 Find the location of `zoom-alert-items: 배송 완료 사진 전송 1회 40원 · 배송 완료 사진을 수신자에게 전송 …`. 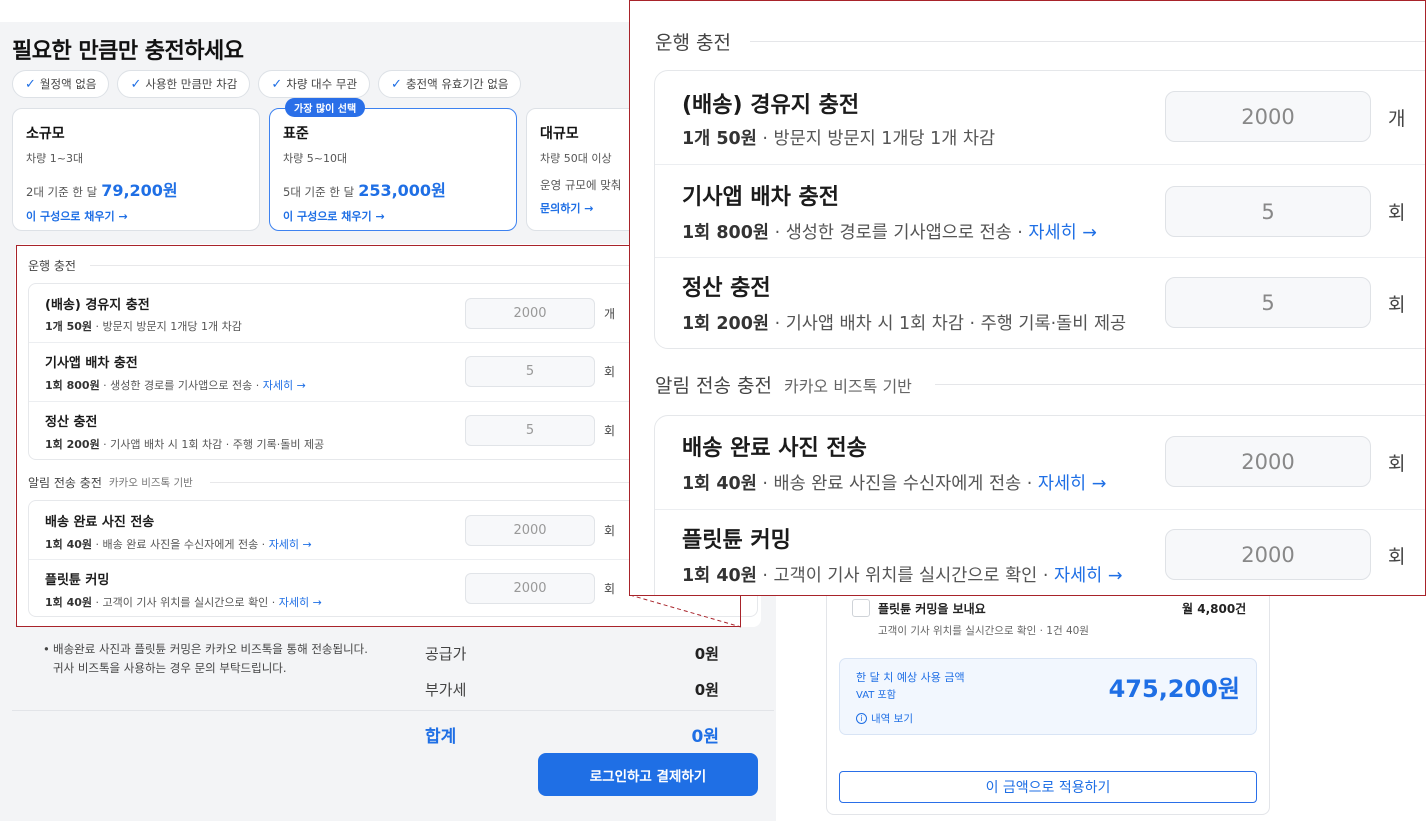

zoom-alert-items: 배송 완료 사진 전송 1회 40원 · 배송 완료 사진을 수신자에게 전송 … is located at coordinates (1039, 505).